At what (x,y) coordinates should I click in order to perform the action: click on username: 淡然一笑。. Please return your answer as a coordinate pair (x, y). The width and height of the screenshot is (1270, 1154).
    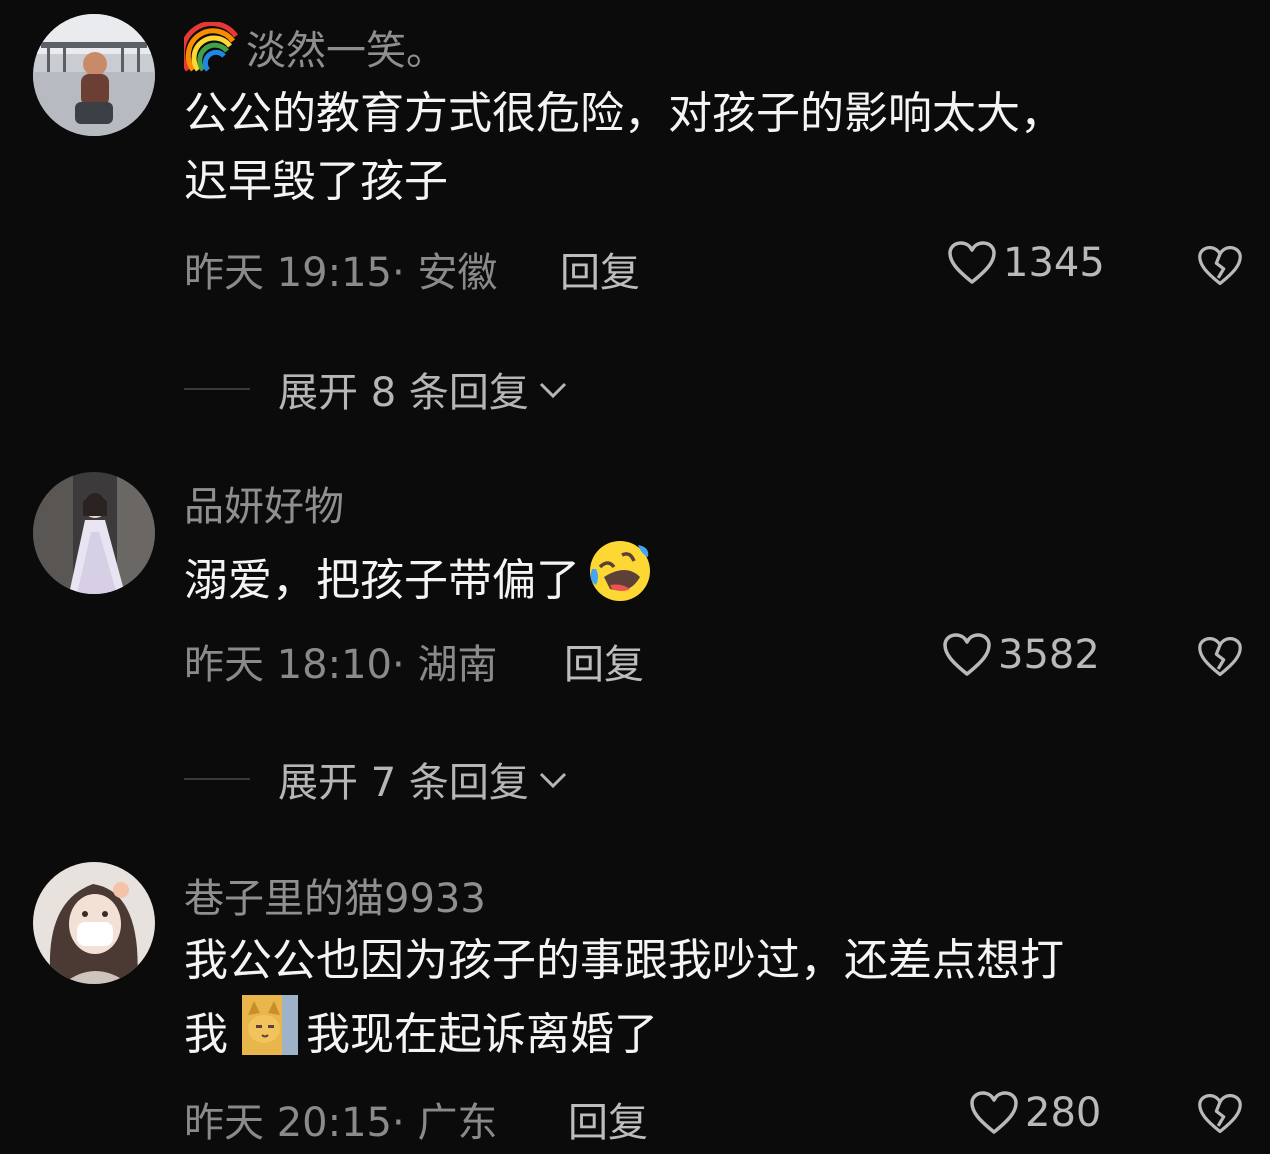
    Looking at the image, I should click on (313, 47).